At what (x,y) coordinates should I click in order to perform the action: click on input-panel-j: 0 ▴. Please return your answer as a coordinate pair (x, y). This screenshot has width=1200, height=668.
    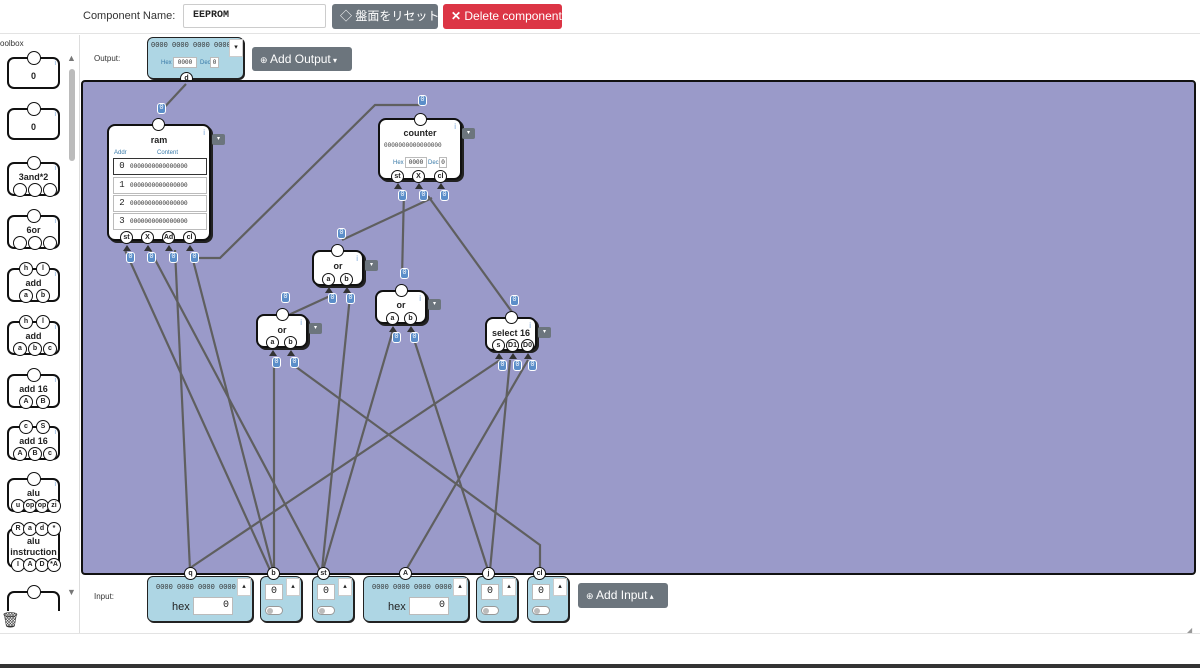
    Looking at the image, I should click on (497, 599).